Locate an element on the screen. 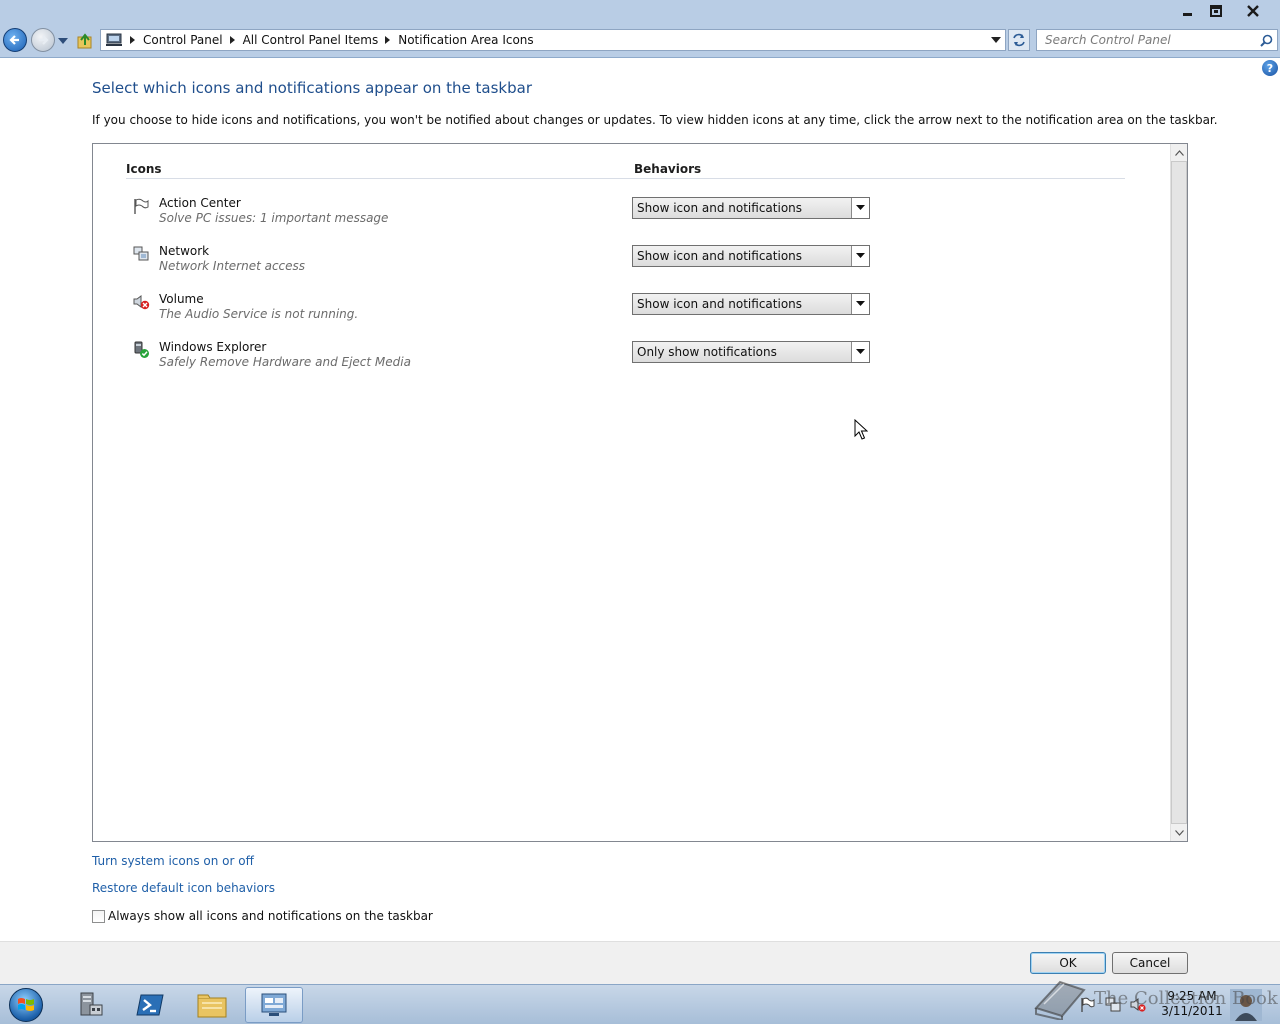  close-icon is located at coordinates (1253, 11).